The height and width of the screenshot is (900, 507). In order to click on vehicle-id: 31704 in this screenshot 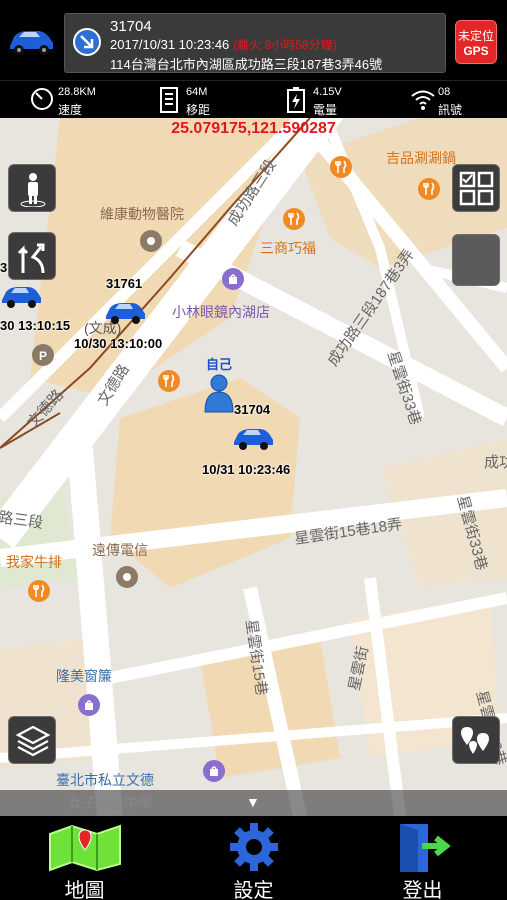, I will do `click(131, 26)`.